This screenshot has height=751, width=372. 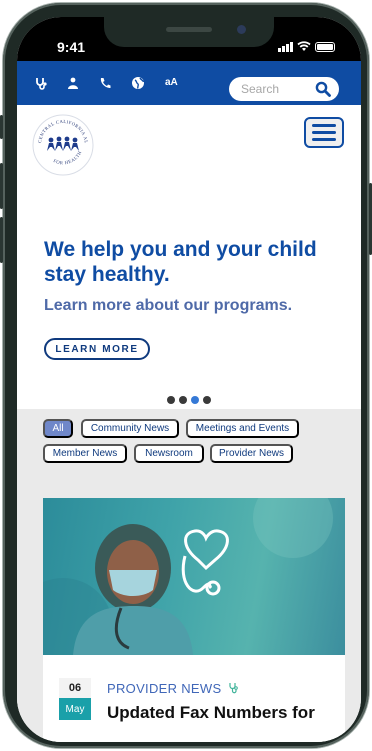 I want to click on battery-icon, so click(x=325, y=47).